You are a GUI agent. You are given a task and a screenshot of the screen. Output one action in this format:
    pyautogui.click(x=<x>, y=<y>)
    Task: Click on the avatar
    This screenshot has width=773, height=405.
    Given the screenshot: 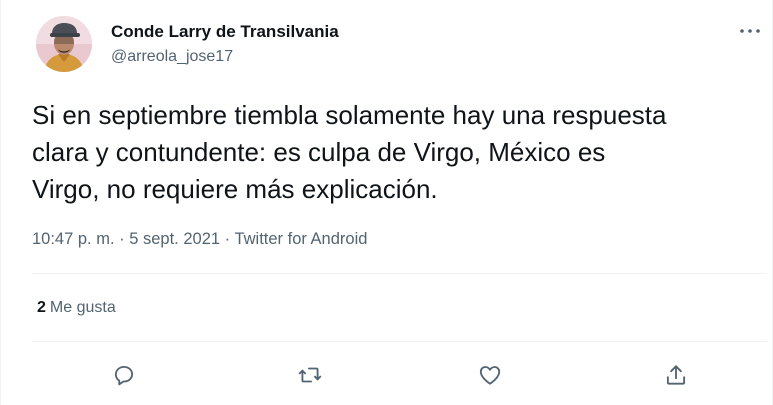 What is the action you would take?
    pyautogui.click(x=64, y=44)
    